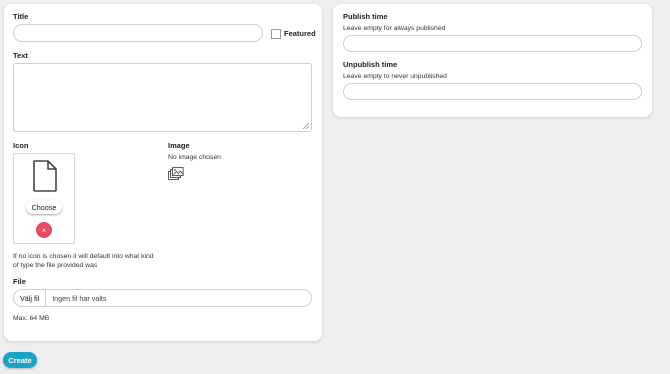 The height and width of the screenshot is (374, 670). What do you see at coordinates (20, 360) in the screenshot?
I see `create-button: Create` at bounding box center [20, 360].